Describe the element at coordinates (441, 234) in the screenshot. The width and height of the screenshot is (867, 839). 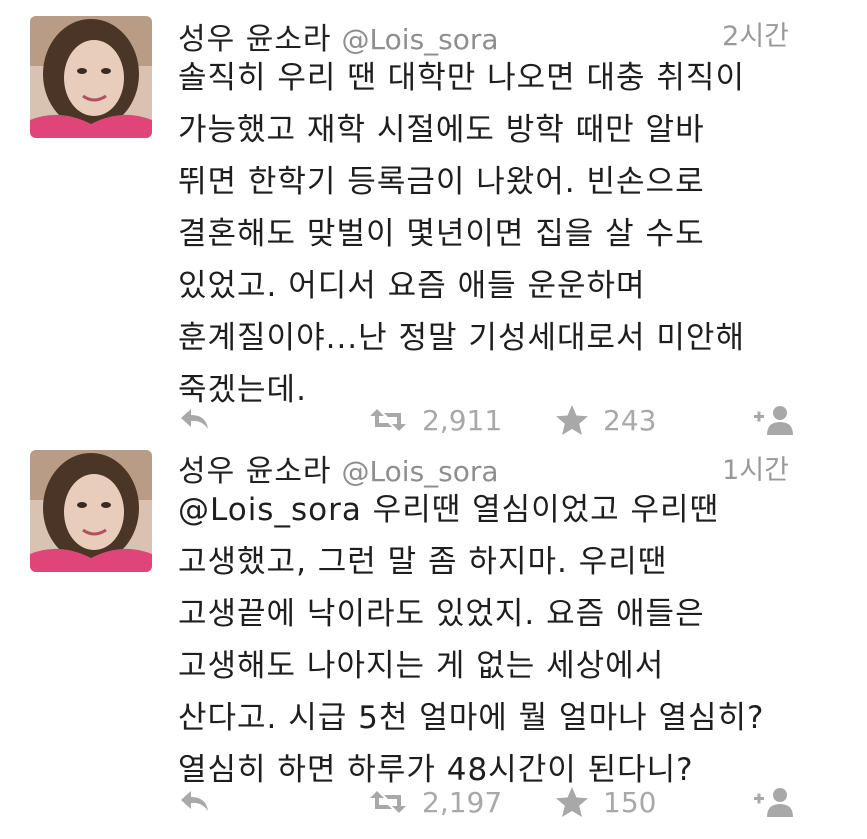
I see `tweet-line: 결혼해도 맞벌이 몇년이면 집을 살 수도` at that location.